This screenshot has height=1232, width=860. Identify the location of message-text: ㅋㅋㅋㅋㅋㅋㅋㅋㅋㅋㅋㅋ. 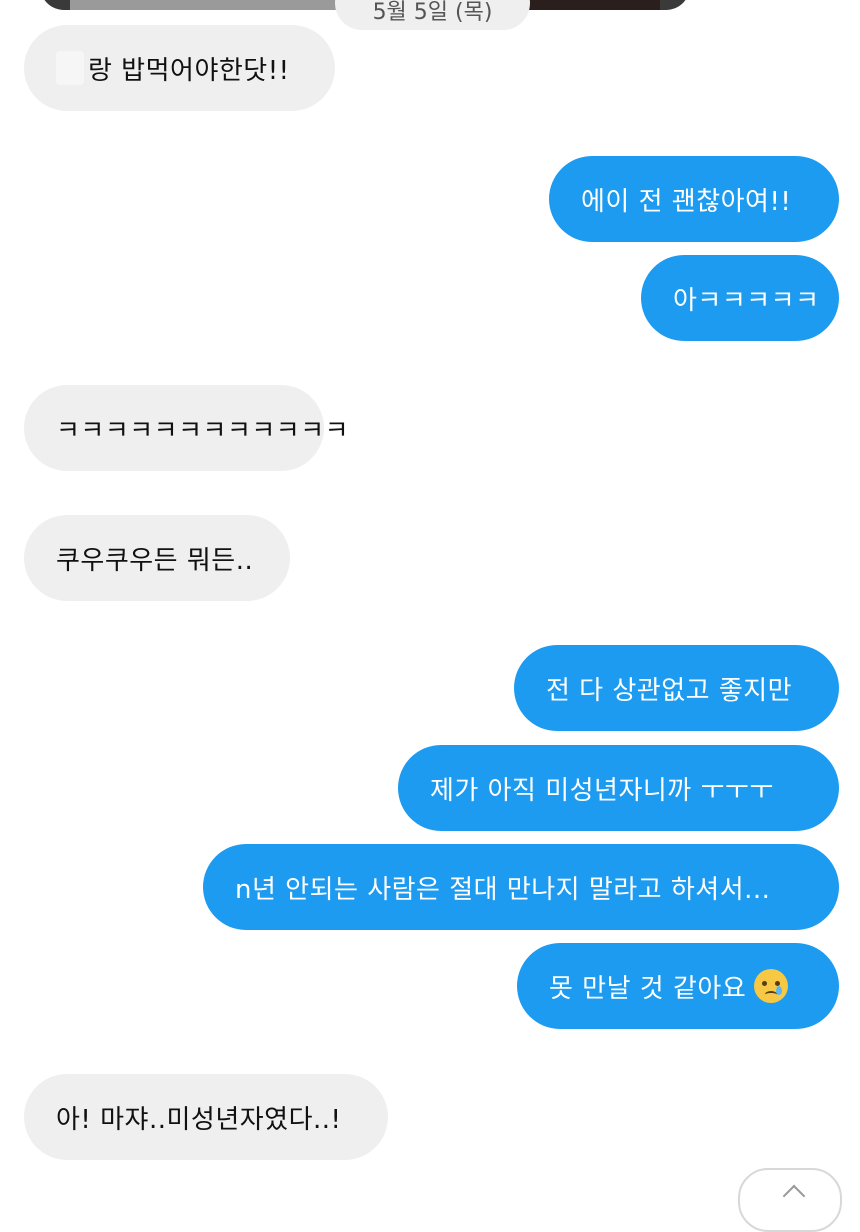
(203, 430).